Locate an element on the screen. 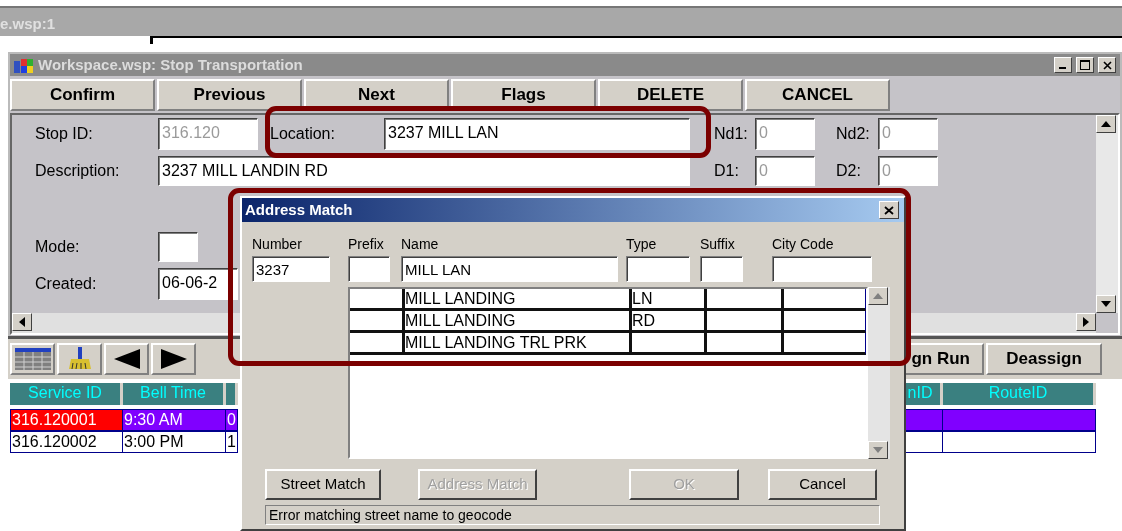  field-label: Type is located at coordinates (642, 244).